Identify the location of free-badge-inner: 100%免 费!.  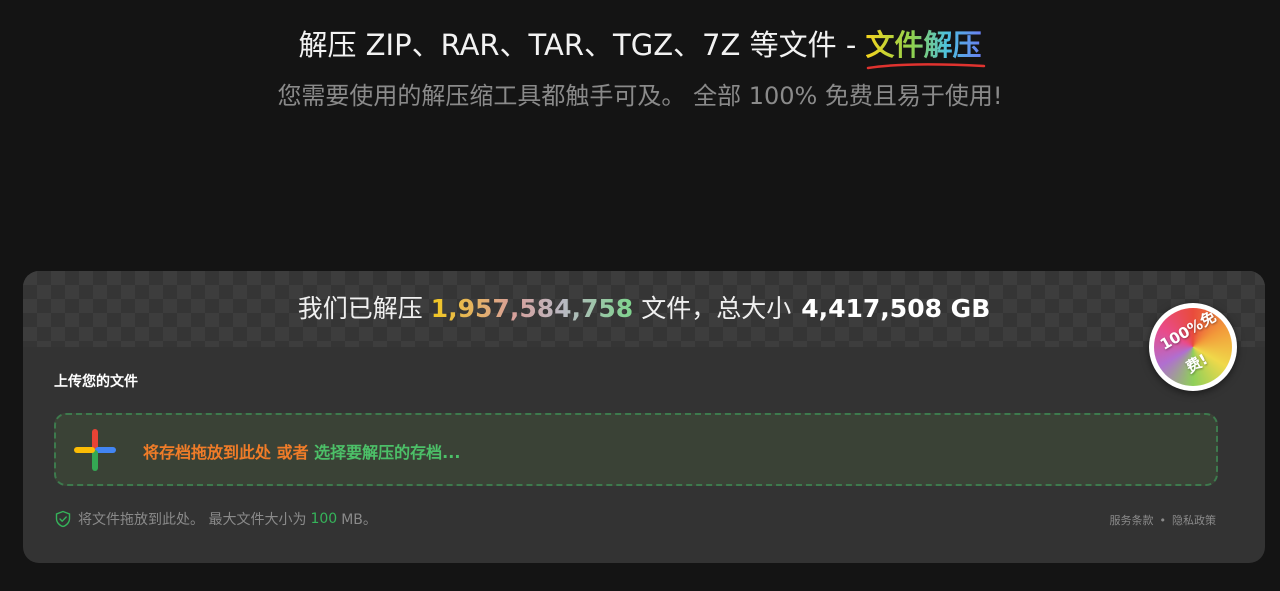
(1193, 346).